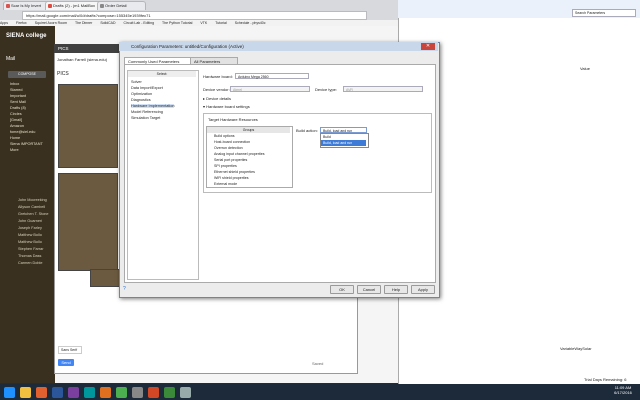 This screenshot has width=640, height=400. What do you see at coordinates (30, 221) in the screenshot?
I see `contact-item: John Guarneri` at bounding box center [30, 221].